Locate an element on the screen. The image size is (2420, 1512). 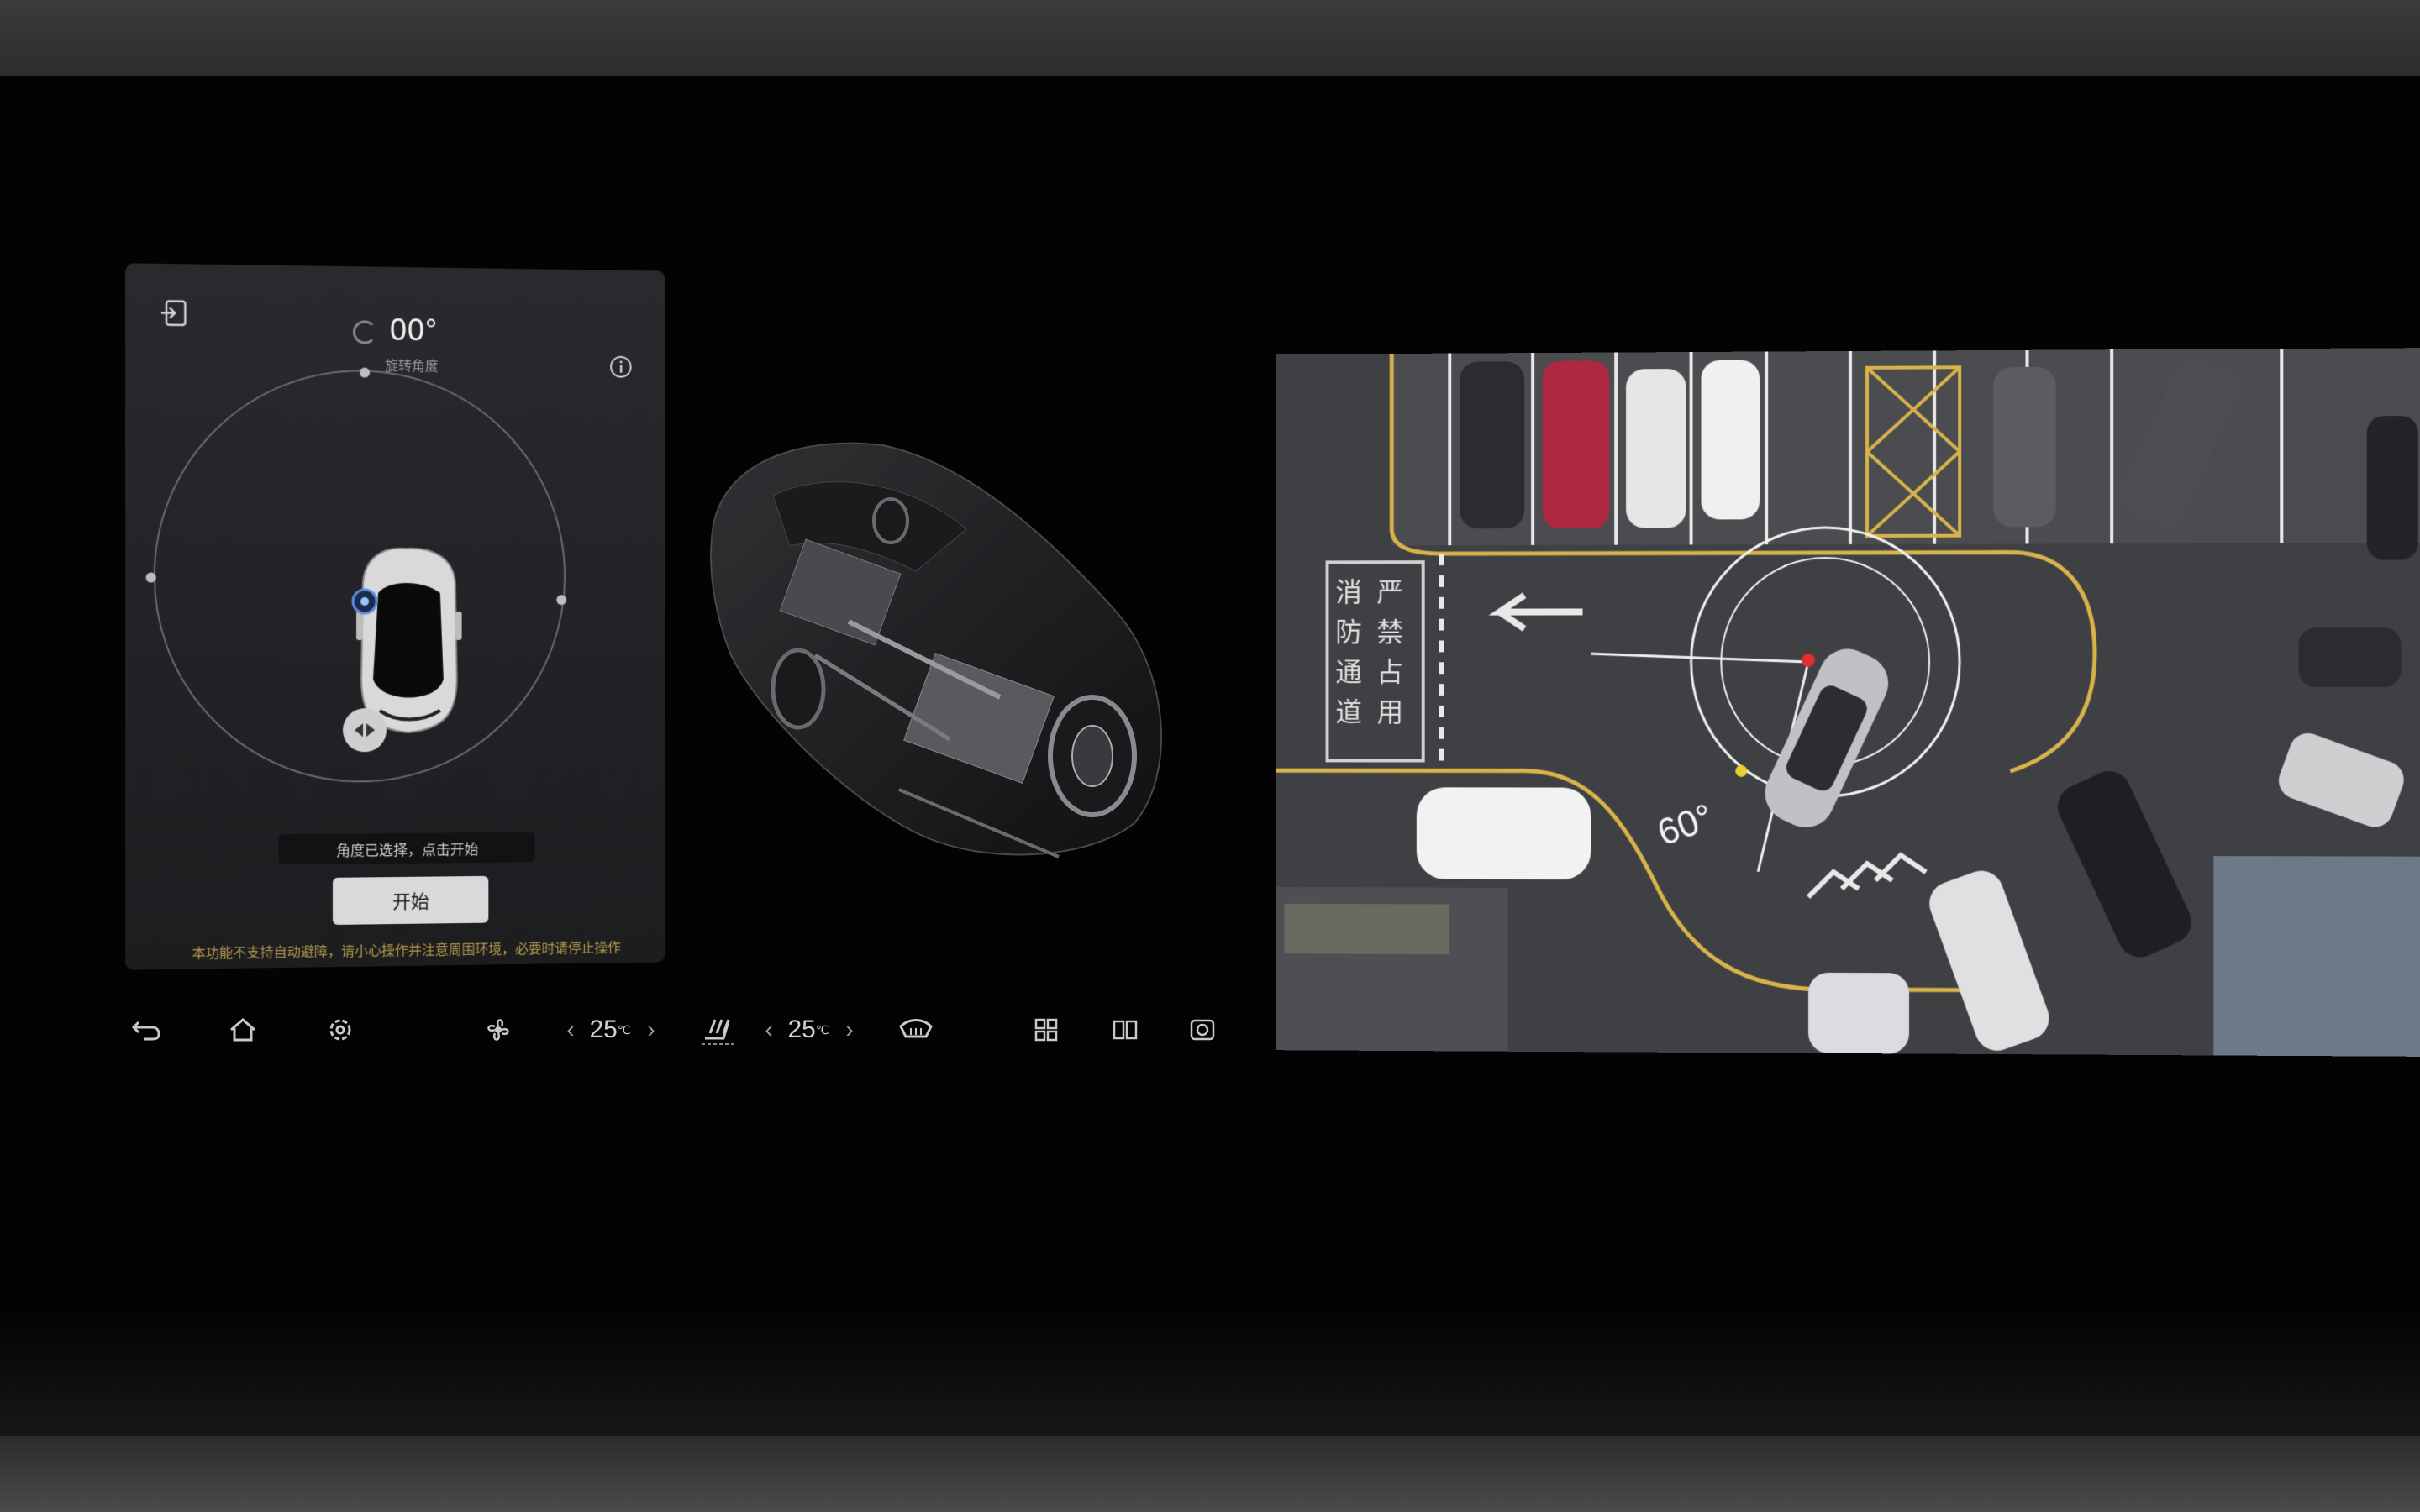
drag-rotate-handle is located at coordinates (365, 730).